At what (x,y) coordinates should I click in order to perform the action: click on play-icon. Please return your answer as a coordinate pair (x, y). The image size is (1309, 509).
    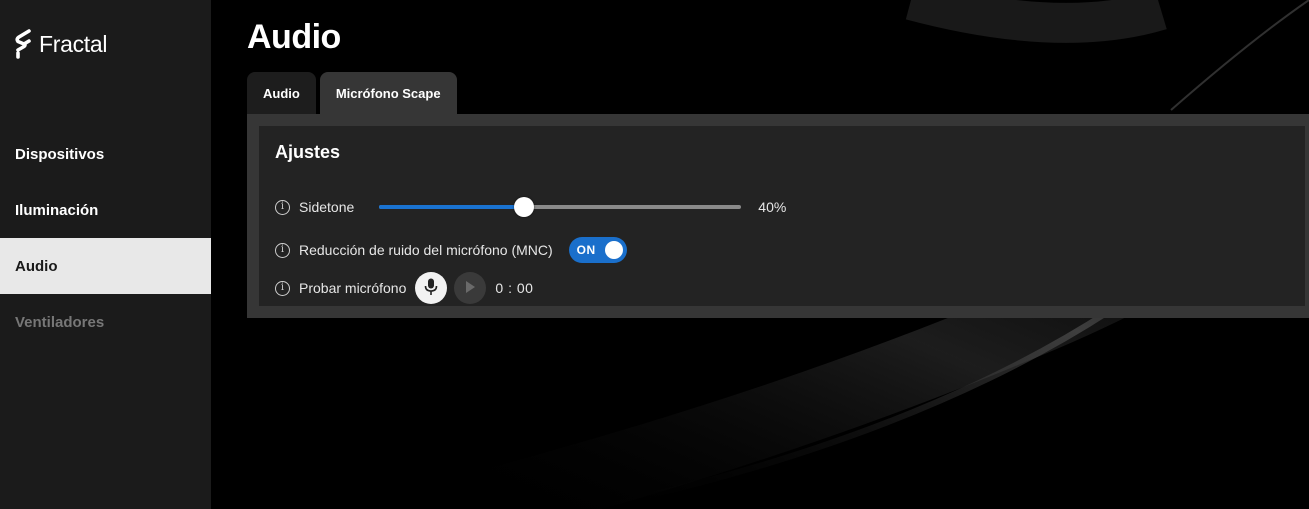
    Looking at the image, I should click on (470, 288).